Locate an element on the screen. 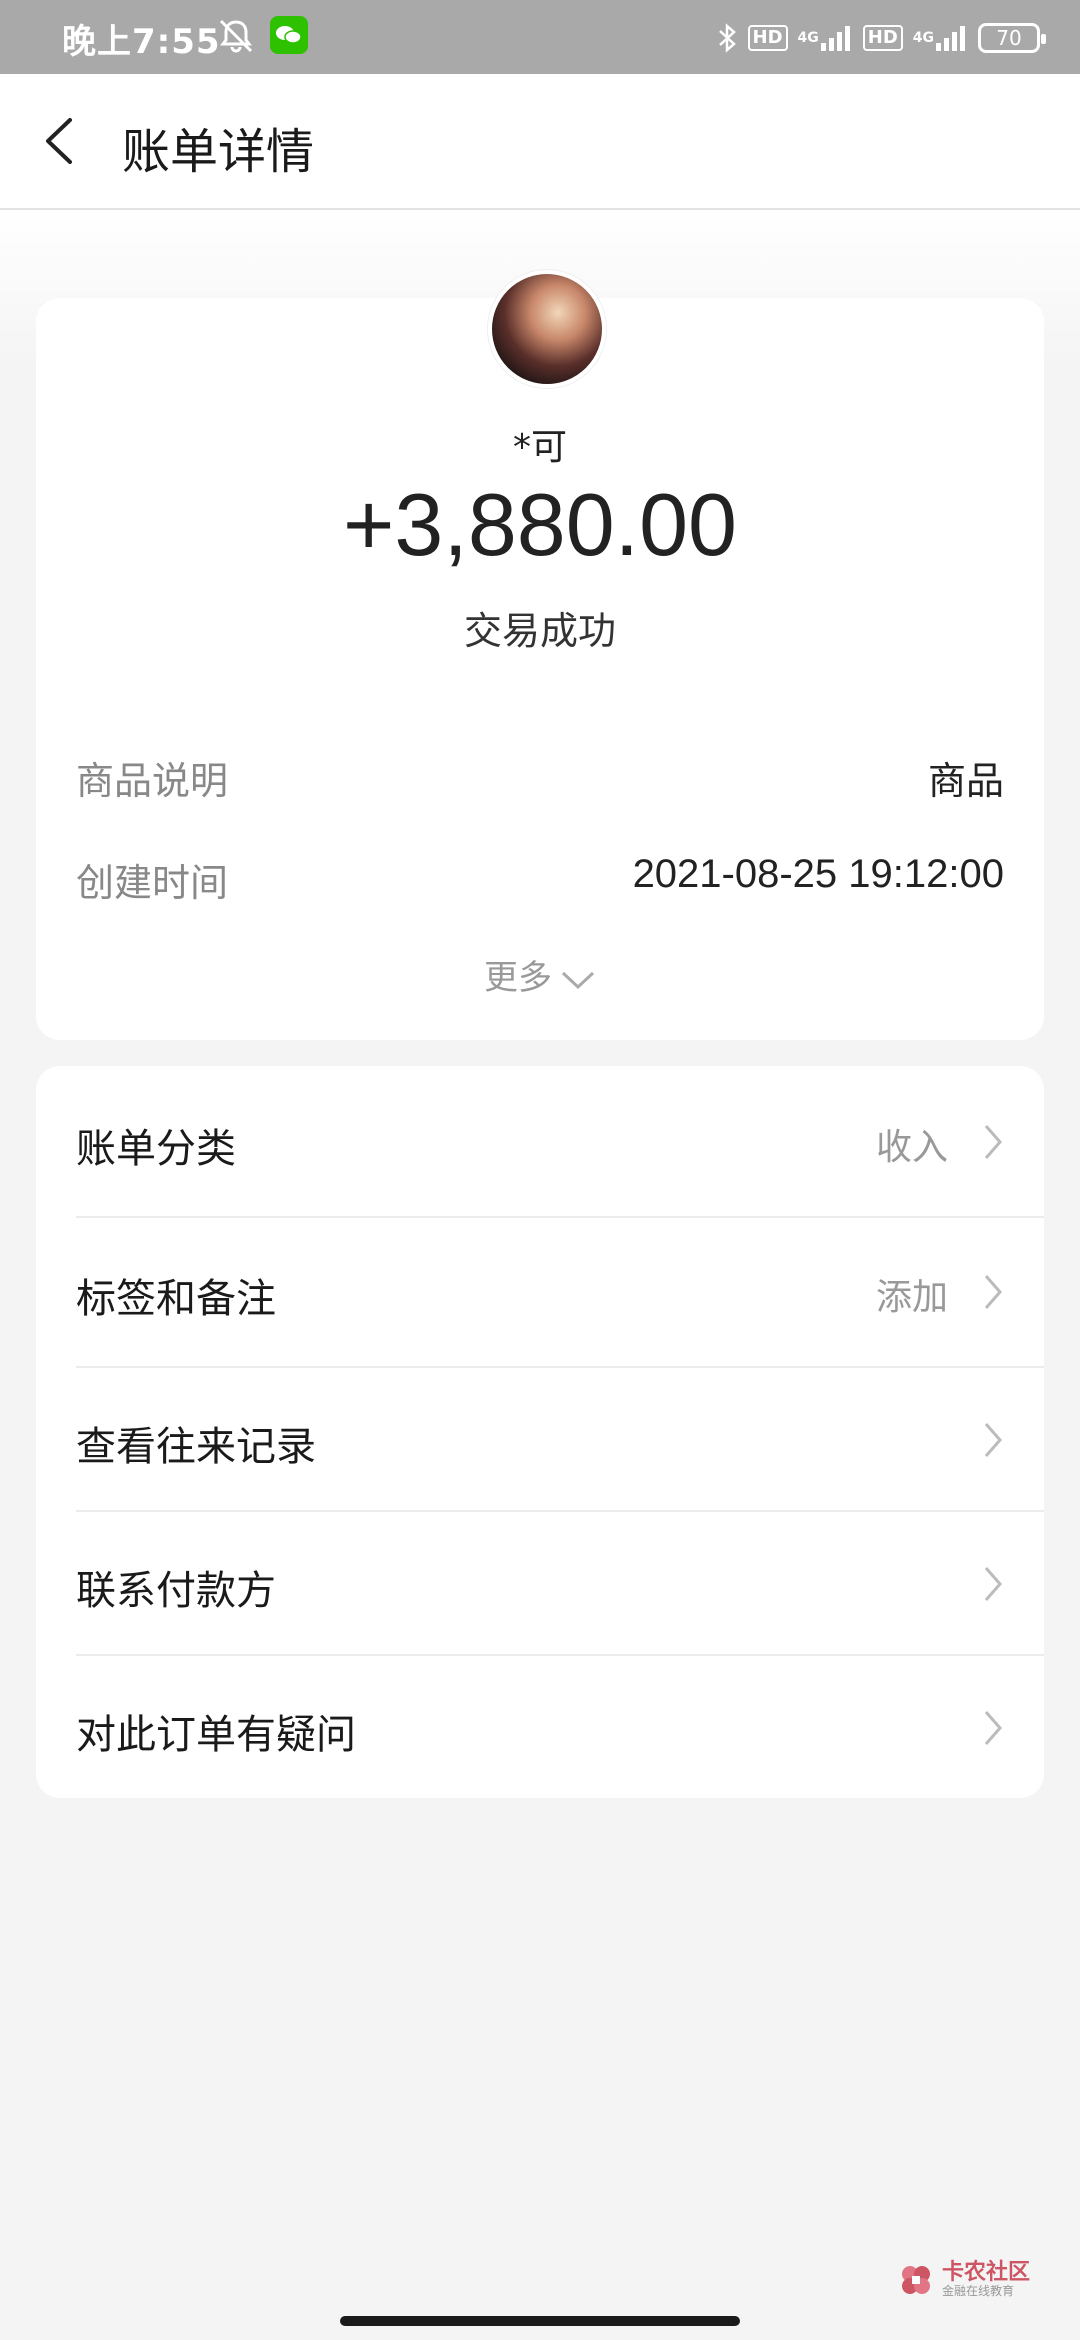 Image resolution: width=1080 pixels, height=2340 pixels. detail-row-product: 商品说明 商品 is located at coordinates (540, 780).